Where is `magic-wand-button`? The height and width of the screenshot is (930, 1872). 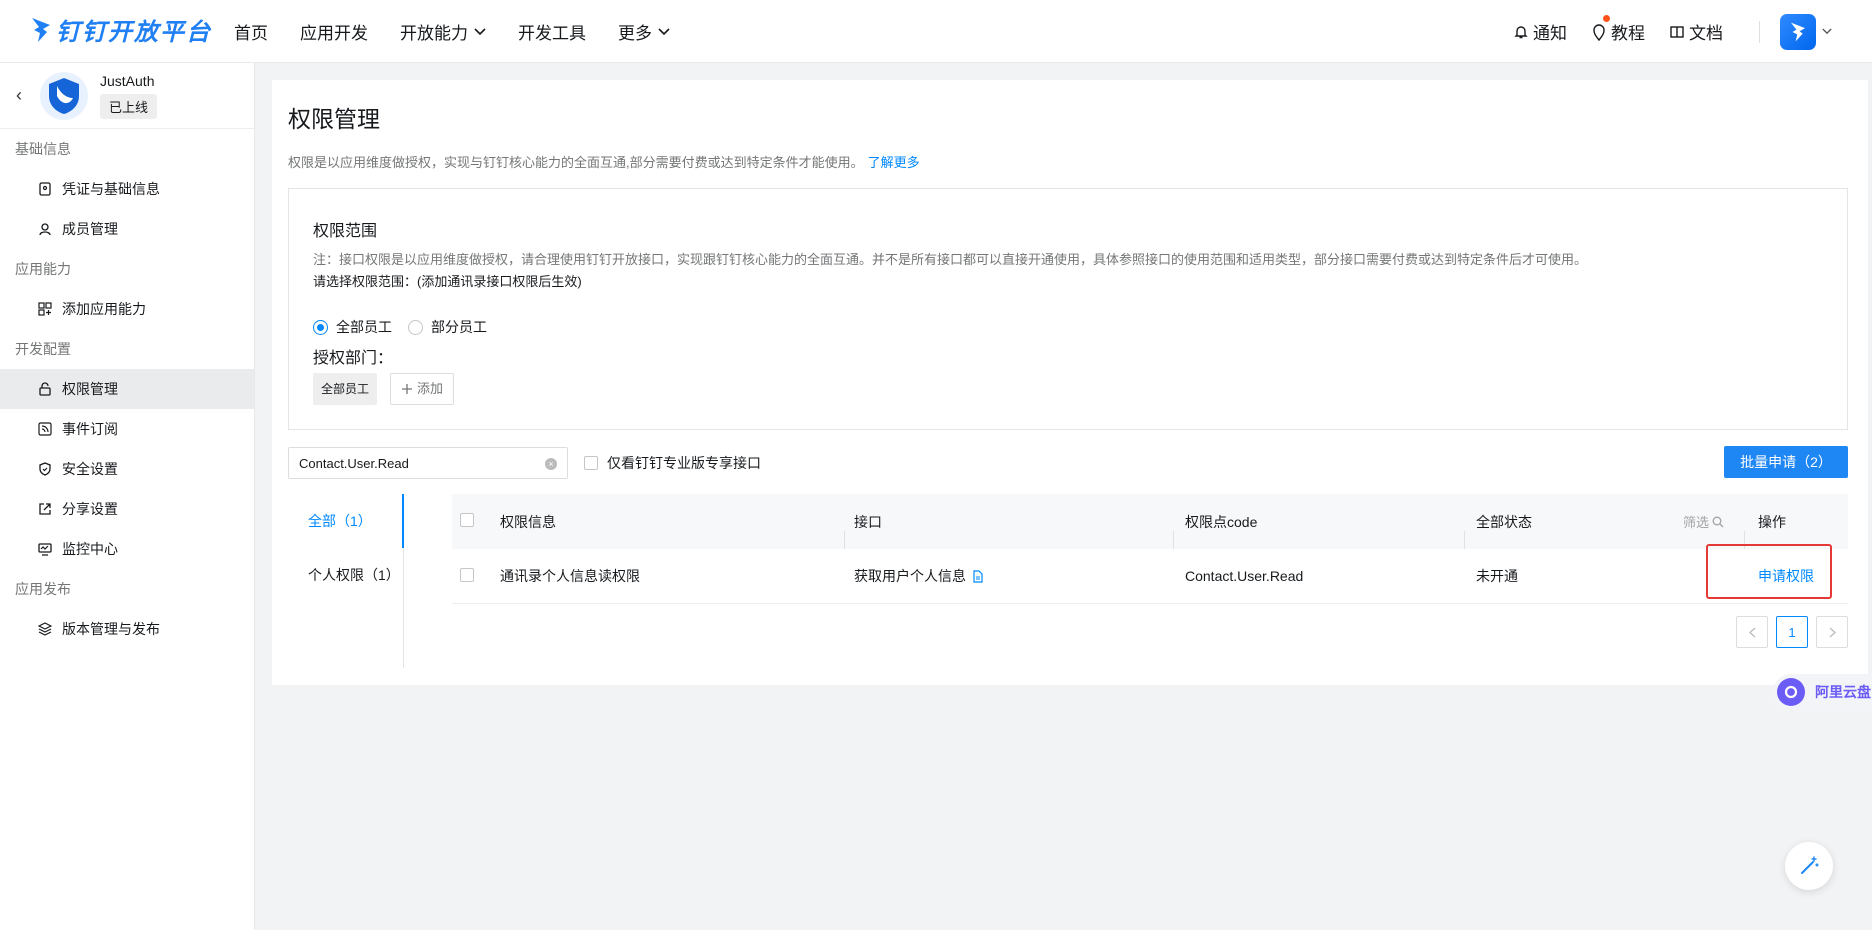 magic-wand-button is located at coordinates (1809, 866).